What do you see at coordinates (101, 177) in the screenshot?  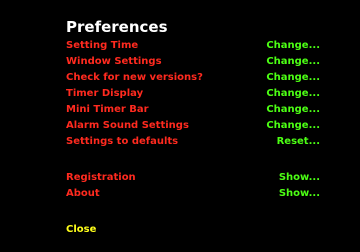 I see `registration-label: Registration` at bounding box center [101, 177].